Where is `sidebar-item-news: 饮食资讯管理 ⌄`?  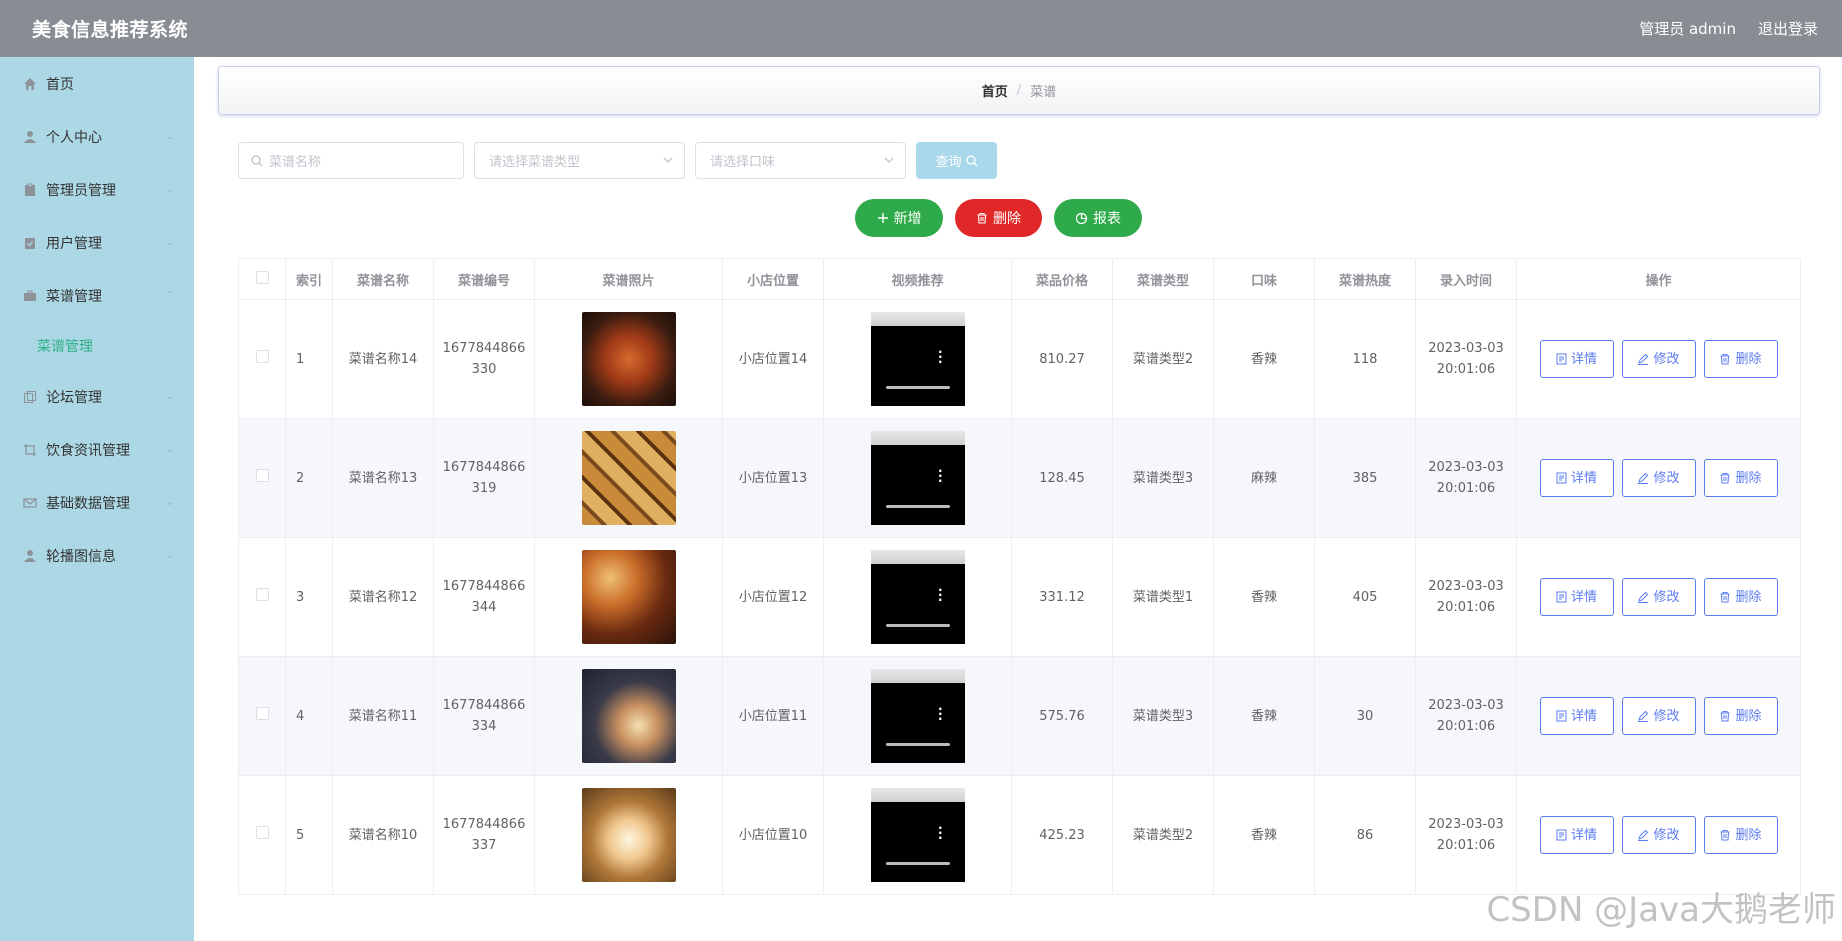 sidebar-item-news: 饮食资讯管理 ⌄ is located at coordinates (97, 449).